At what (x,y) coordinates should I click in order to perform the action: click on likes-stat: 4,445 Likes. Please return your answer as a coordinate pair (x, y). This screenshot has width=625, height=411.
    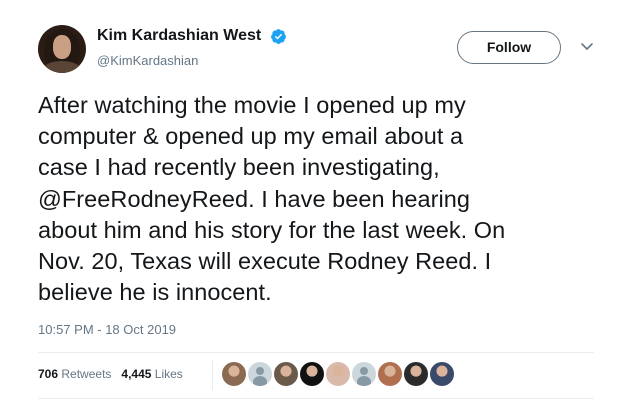
    Looking at the image, I should click on (151, 374).